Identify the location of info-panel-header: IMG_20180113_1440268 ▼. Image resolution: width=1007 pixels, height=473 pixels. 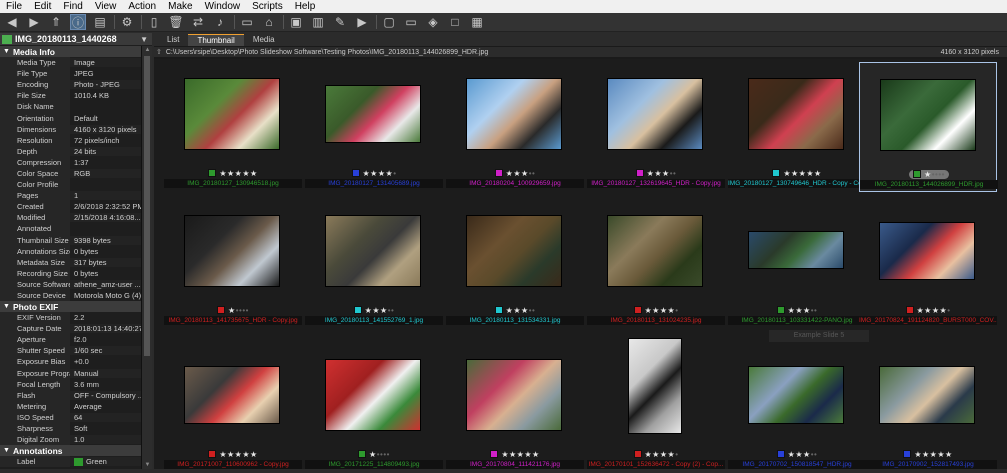
(76, 39).